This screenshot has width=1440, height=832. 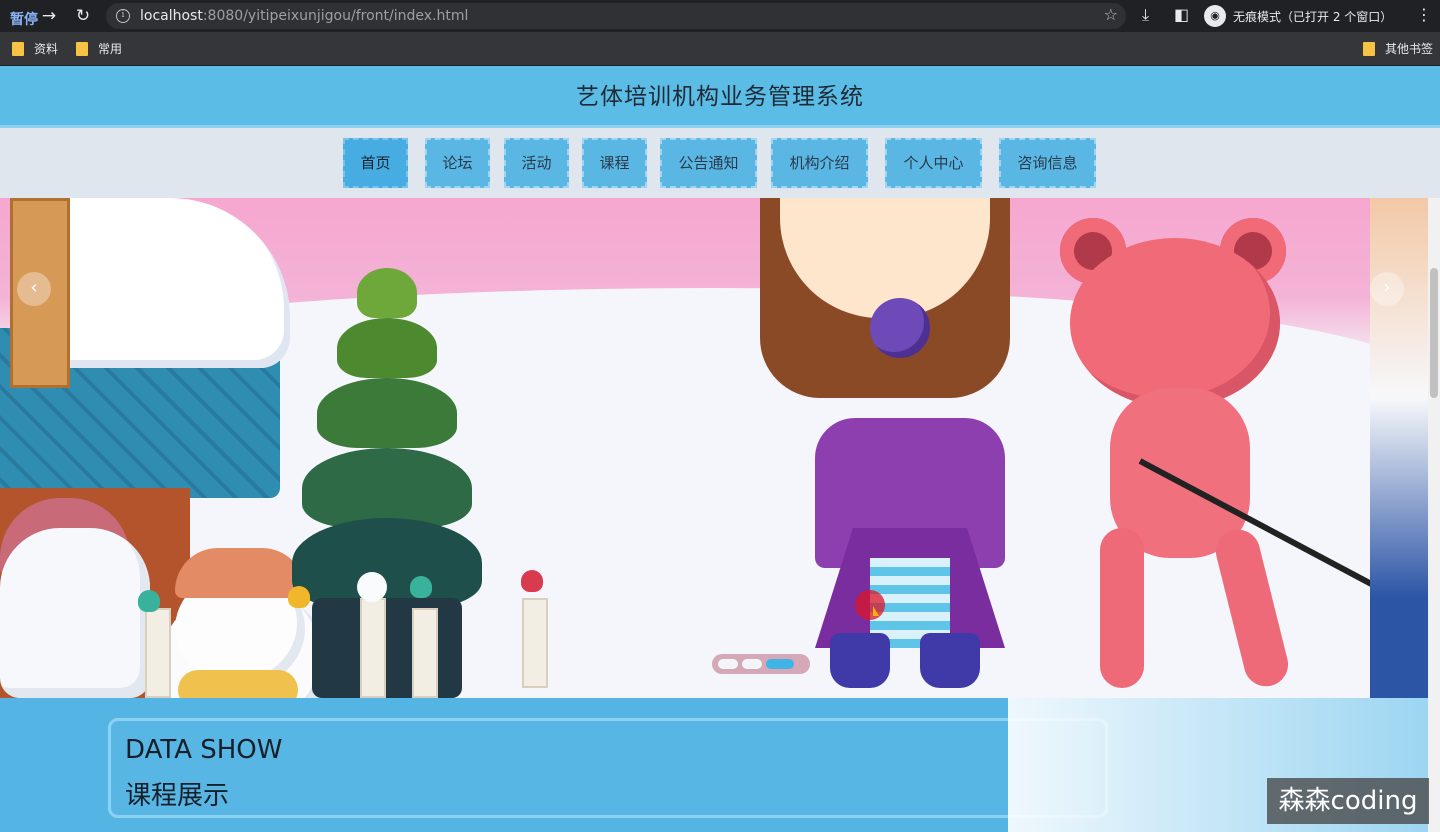 I want to click on nav-forum: 论坛, so click(x=457, y=163).